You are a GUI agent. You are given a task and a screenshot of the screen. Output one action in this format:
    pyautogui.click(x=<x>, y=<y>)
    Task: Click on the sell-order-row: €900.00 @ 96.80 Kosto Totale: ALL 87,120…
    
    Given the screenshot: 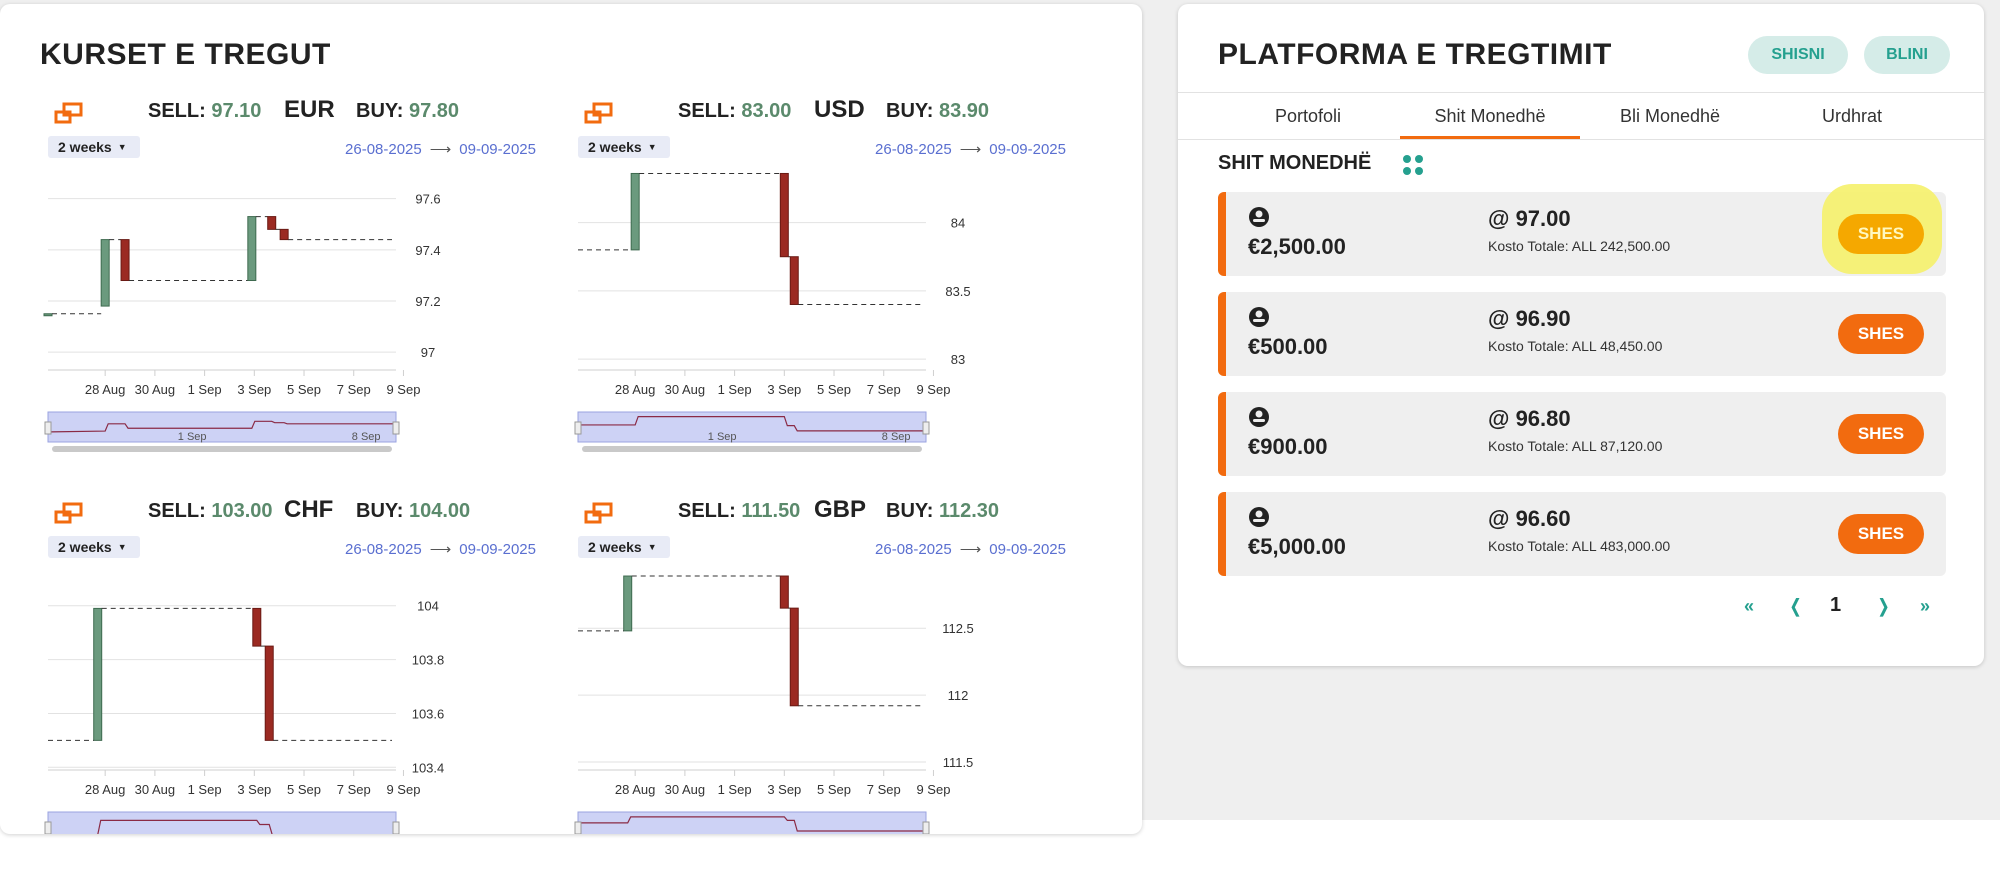 What is the action you would take?
    pyautogui.click(x=1582, y=434)
    